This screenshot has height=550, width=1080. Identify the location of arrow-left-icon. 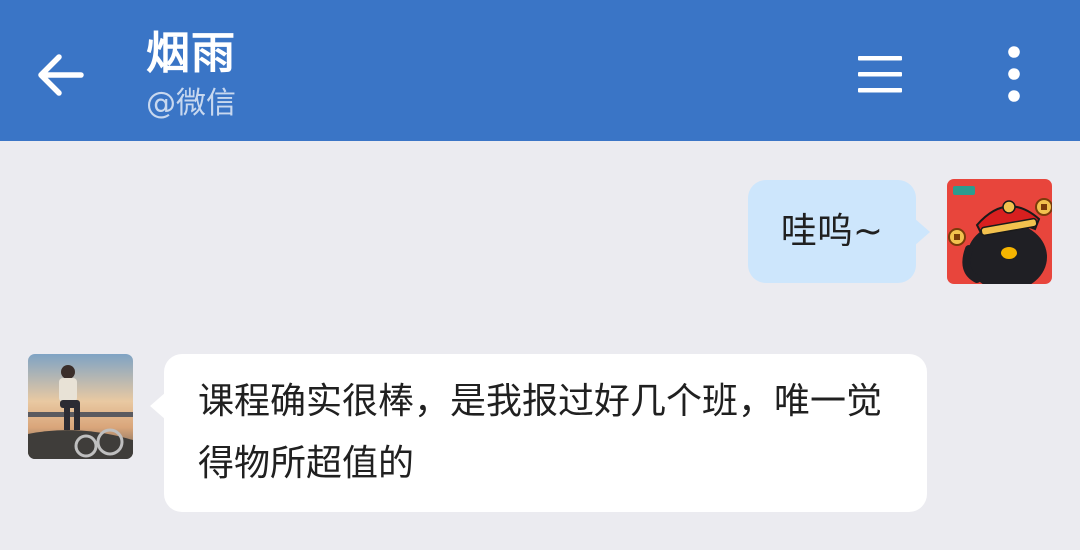
(61, 75).